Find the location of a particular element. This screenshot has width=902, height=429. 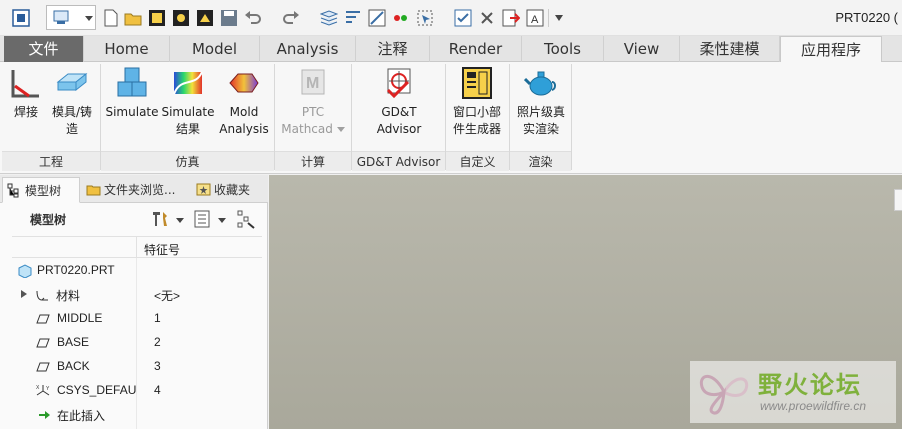

app-icon is located at coordinates (21, 18).